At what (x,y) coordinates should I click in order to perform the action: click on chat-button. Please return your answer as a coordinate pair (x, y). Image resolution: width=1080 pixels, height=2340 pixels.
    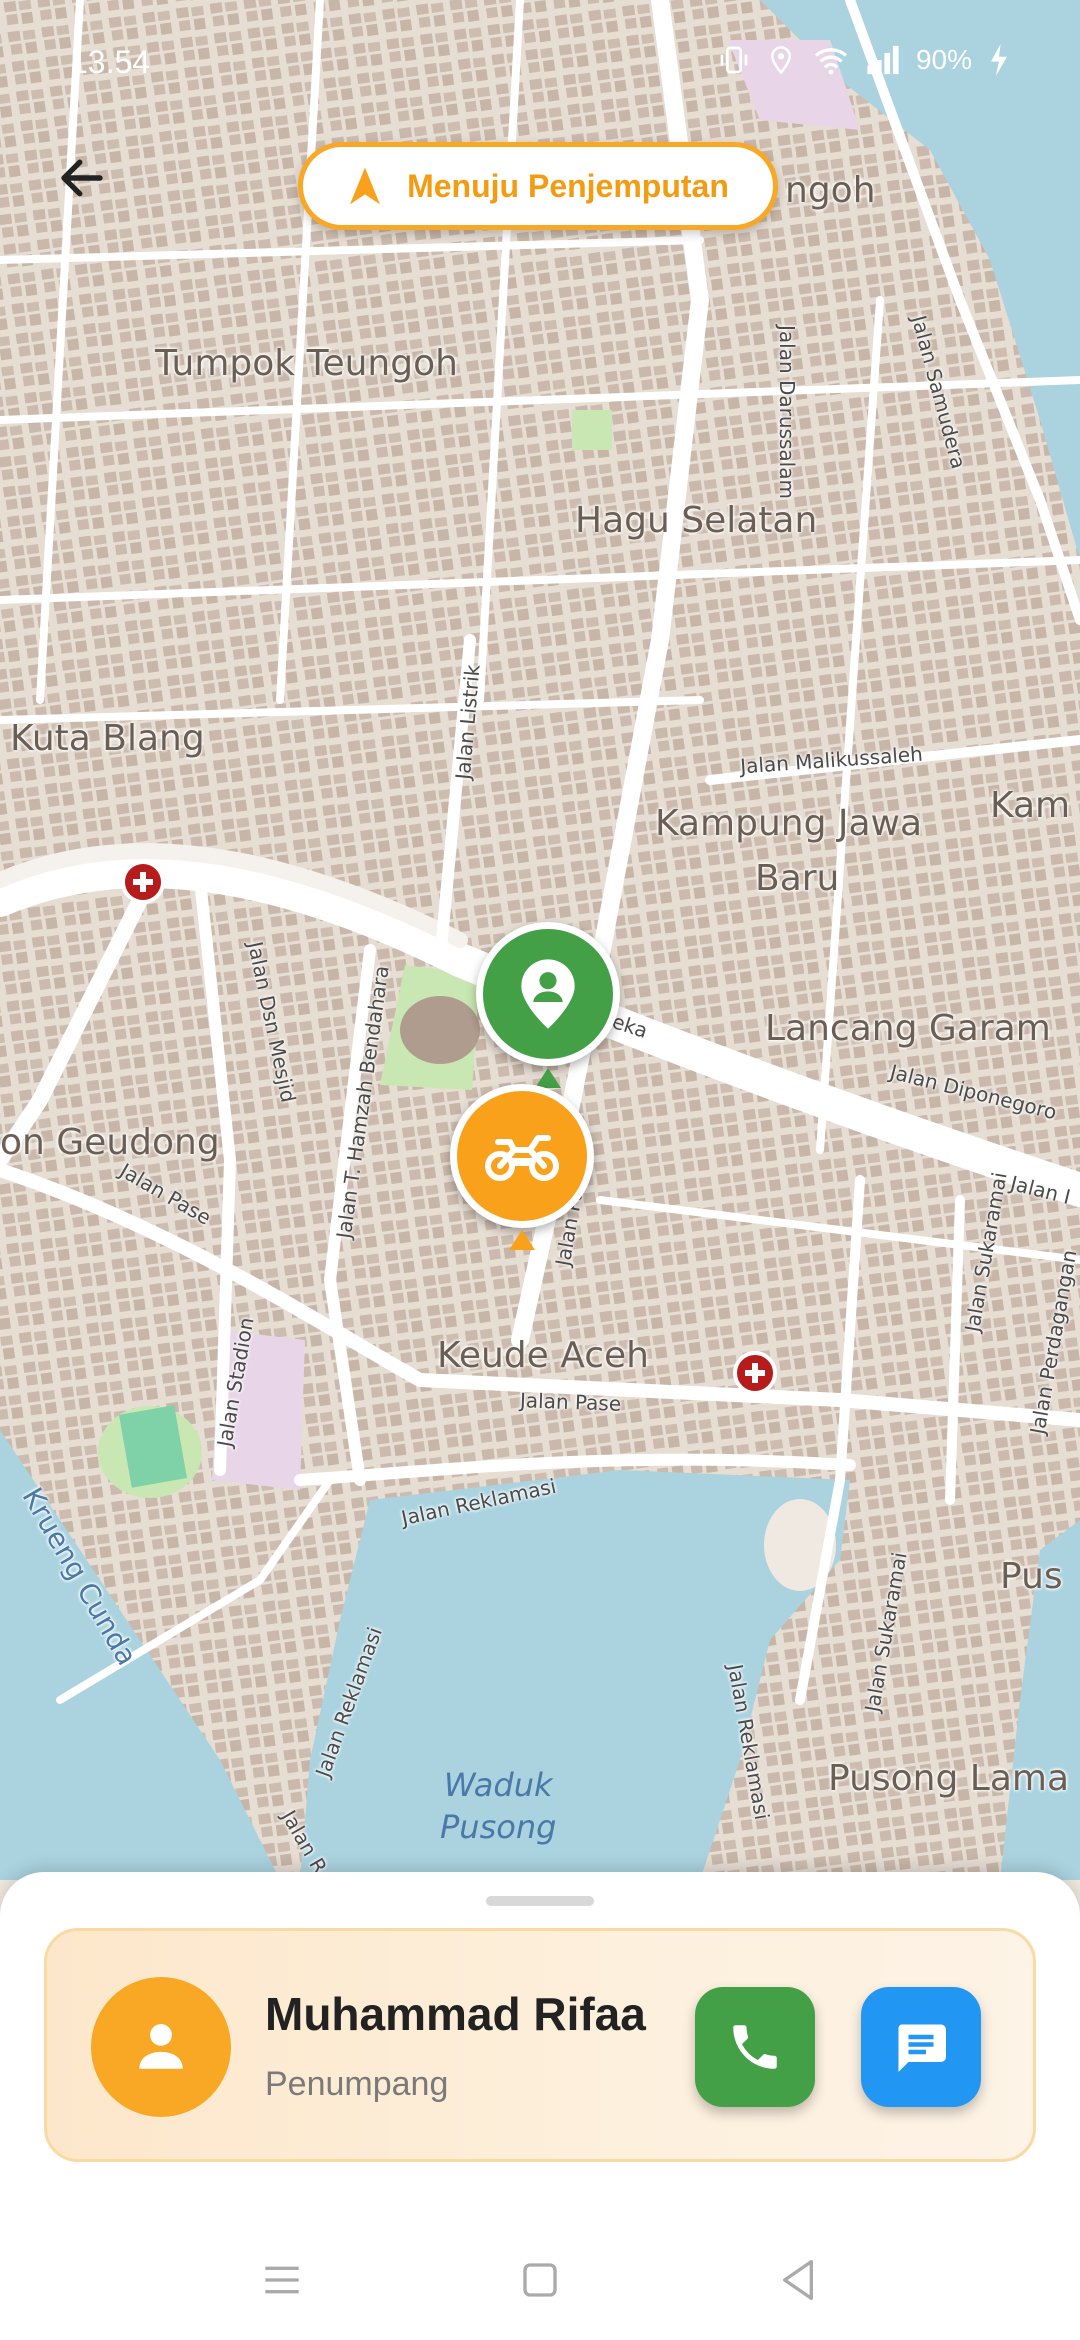
    Looking at the image, I should click on (921, 2047).